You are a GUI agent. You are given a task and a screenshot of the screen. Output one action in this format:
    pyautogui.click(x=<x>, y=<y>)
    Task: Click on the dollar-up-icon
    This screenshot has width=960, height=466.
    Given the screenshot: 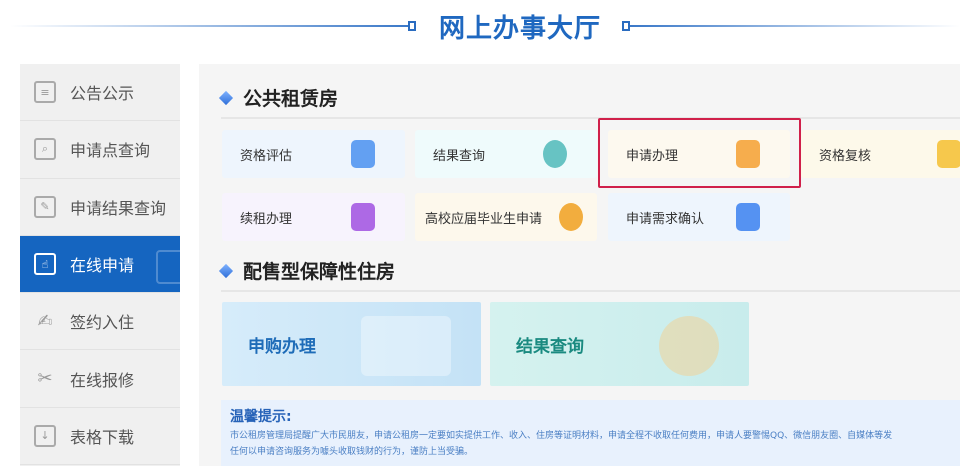 What is the action you would take?
    pyautogui.click(x=363, y=217)
    